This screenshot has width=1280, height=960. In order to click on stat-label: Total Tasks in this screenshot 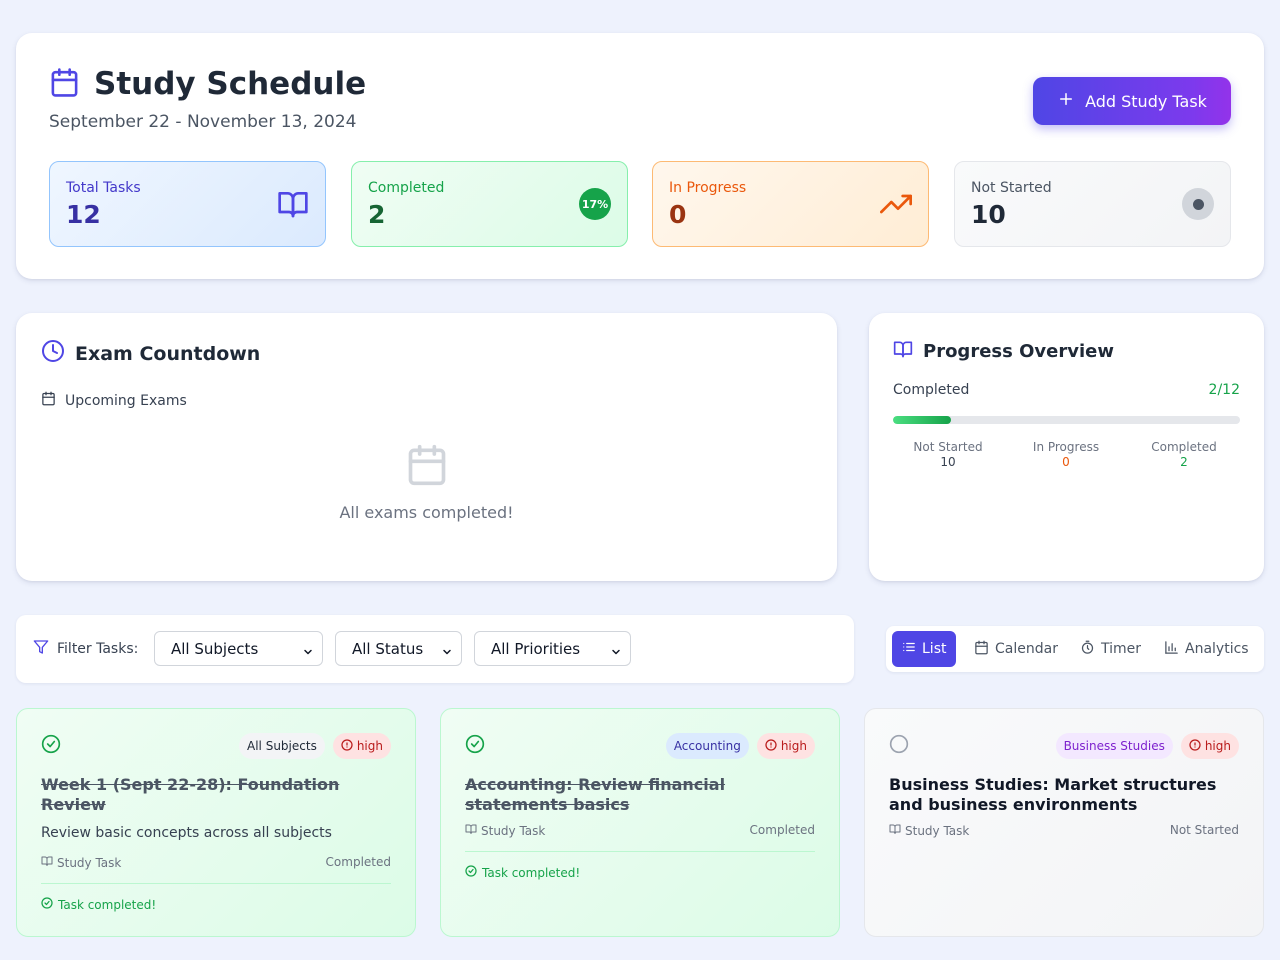, I will do `click(103, 188)`.